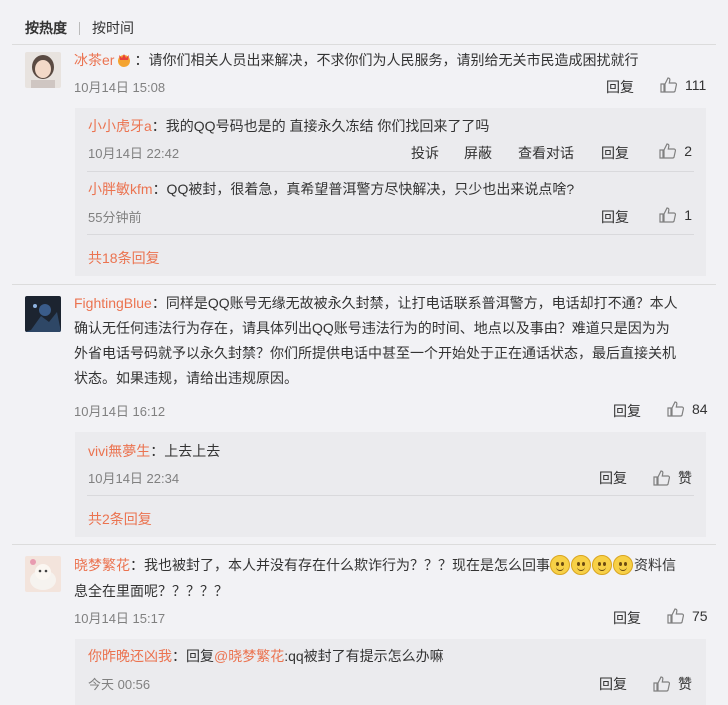  Describe the element at coordinates (414, 303) in the screenshot. I see `comment-body-line: ：同样是QQ账号无缘无故被永久封禁，让打电话联系普洱警方，电话却打不通？本人` at that location.